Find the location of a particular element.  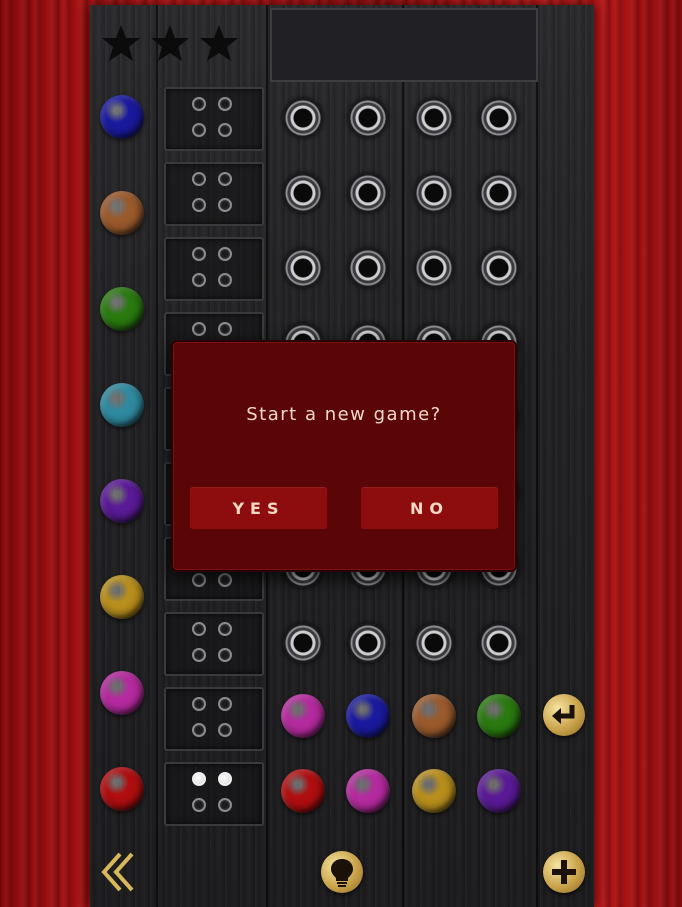

palette-color-purple is located at coordinates (122, 501).